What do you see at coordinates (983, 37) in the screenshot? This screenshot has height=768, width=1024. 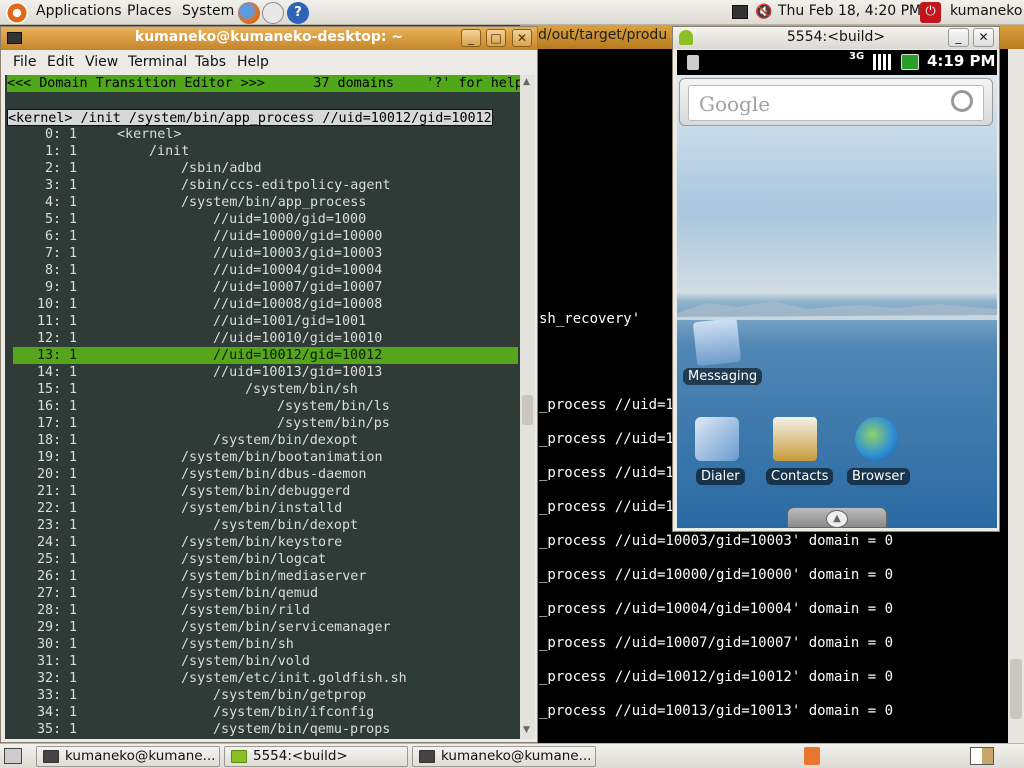 I see `emulator-close-button: ✕` at bounding box center [983, 37].